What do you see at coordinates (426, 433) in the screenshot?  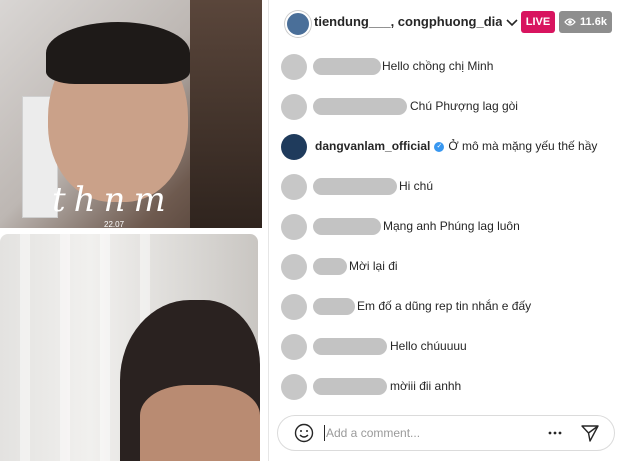 I see `comment-input` at bounding box center [426, 433].